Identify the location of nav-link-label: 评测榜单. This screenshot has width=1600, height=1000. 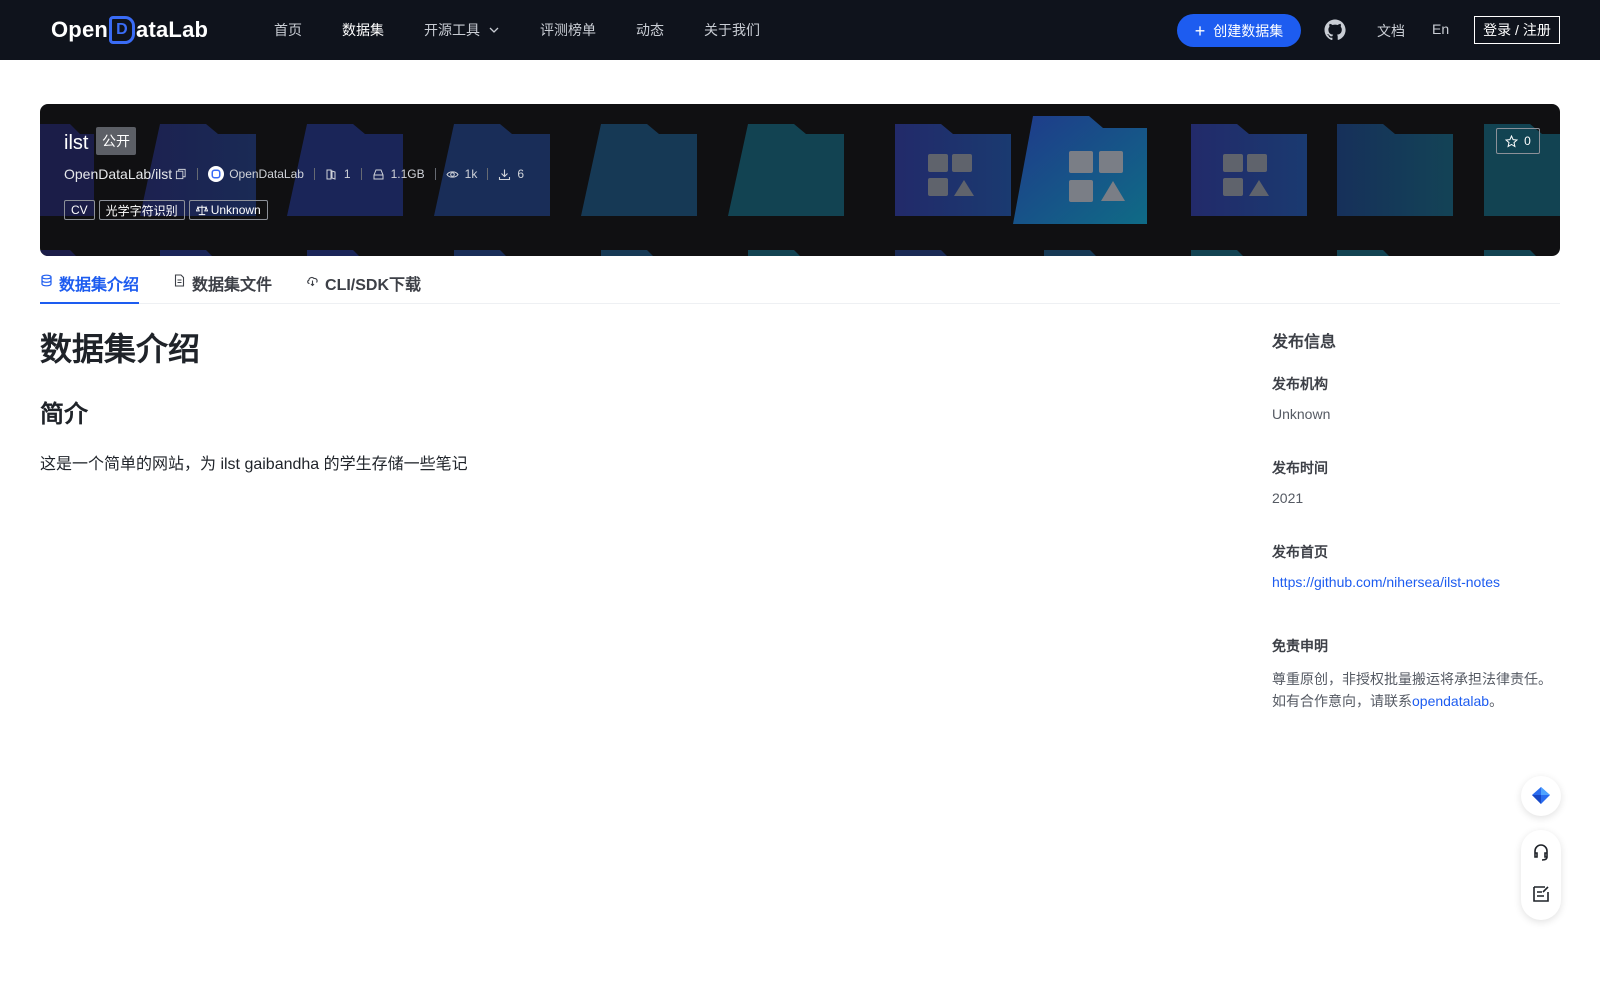
(568, 30).